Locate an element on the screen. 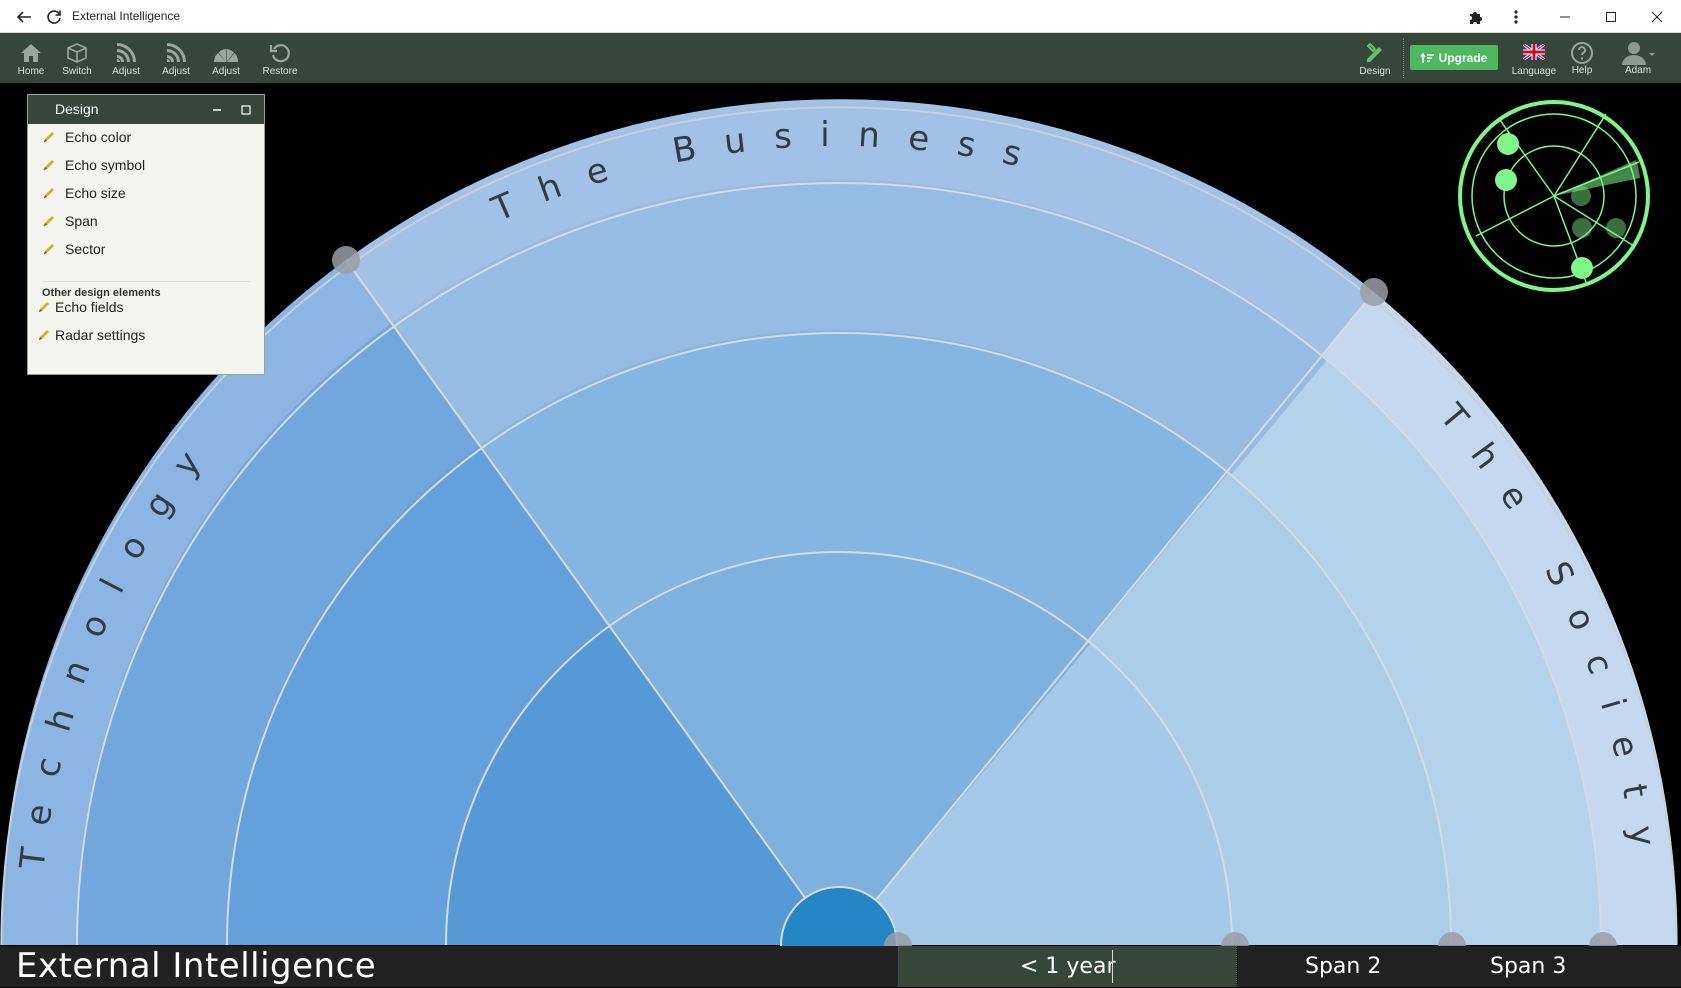 Image resolution: width=1681 pixels, height=988 pixels. help-label: Help is located at coordinates (1582, 70).